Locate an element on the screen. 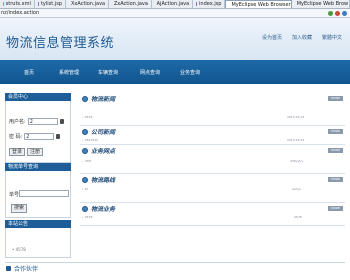  url-field: nz/index.action is located at coordinates (164, 13).